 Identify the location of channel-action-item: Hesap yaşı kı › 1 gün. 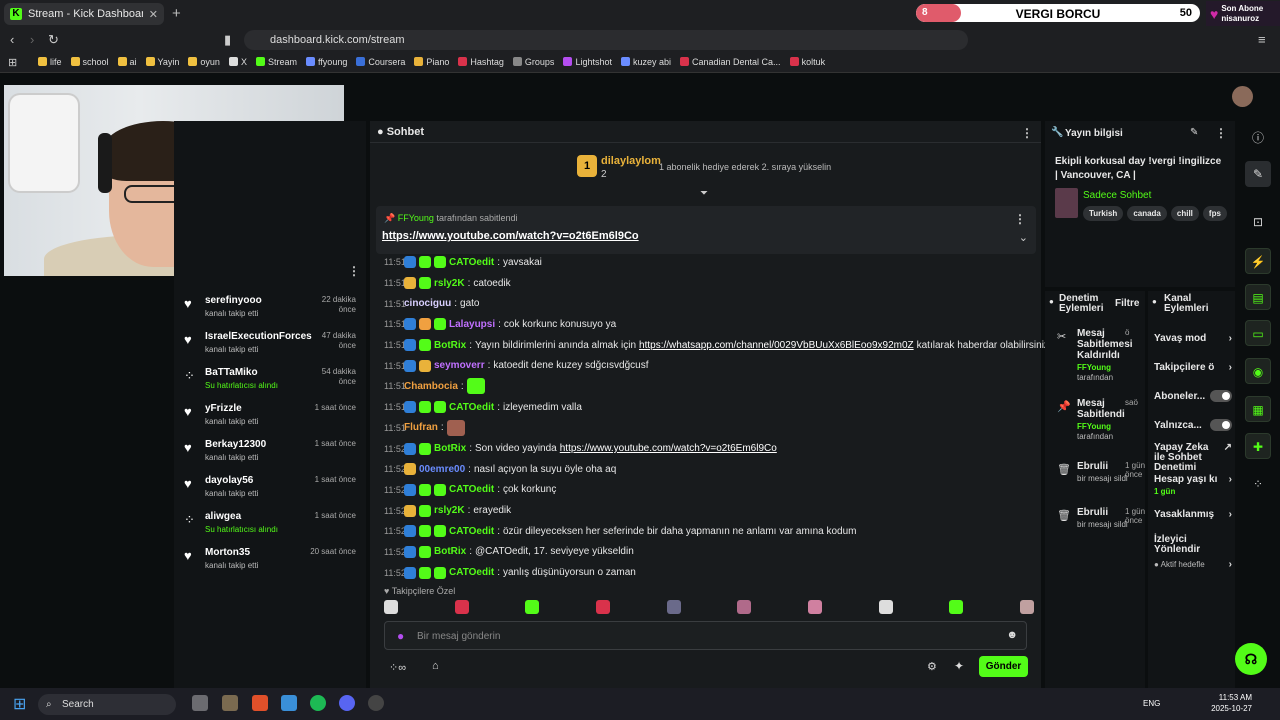
(1193, 486).